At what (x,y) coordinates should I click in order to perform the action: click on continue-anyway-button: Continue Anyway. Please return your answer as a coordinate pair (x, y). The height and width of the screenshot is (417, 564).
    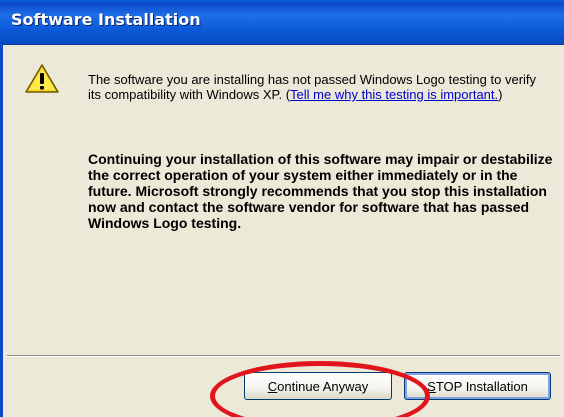
    Looking at the image, I should click on (318, 386).